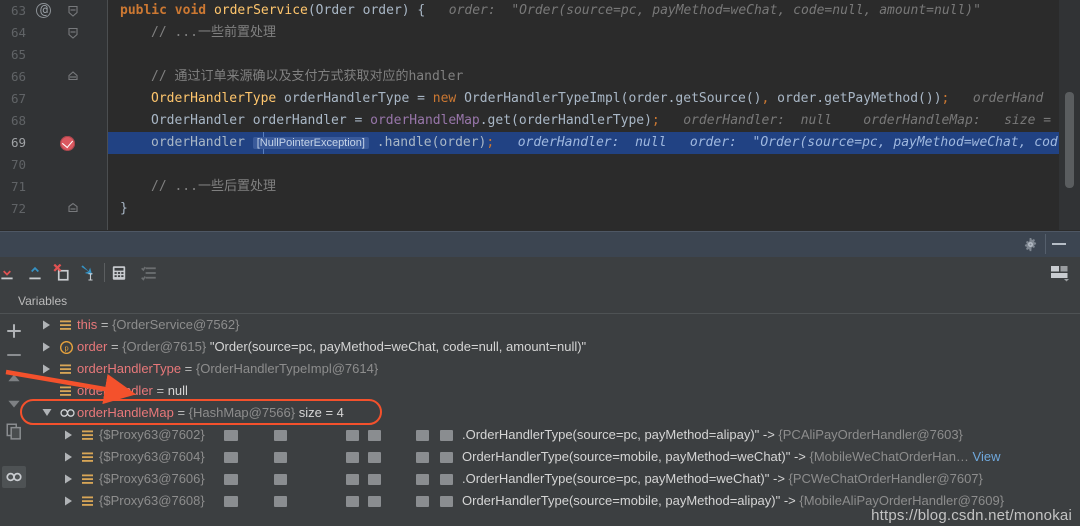 The image size is (1080, 526). What do you see at coordinates (14, 379) in the screenshot?
I see `move-up-icon` at bounding box center [14, 379].